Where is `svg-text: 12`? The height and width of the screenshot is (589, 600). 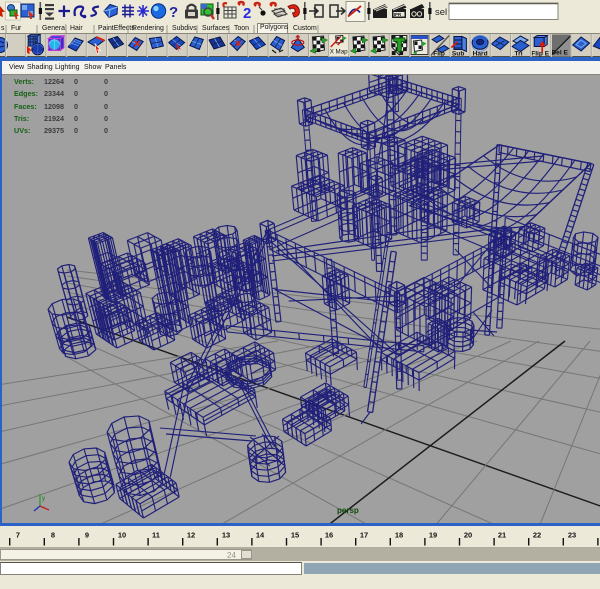
svg-text: 12 is located at coordinates (191, 535).